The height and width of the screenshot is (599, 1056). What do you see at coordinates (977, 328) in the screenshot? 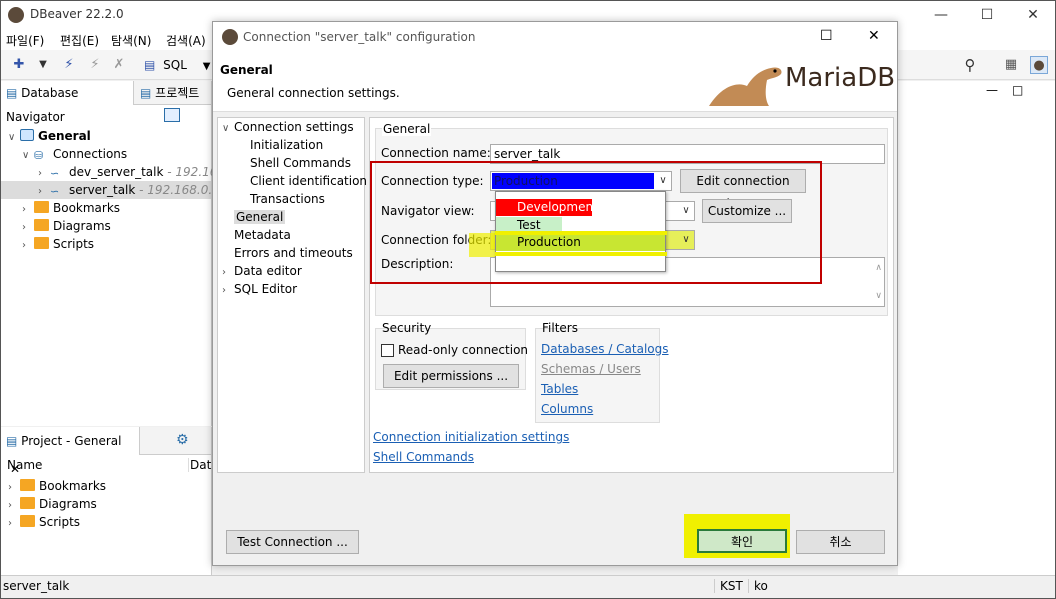
I see `editor-area: — □` at bounding box center [977, 328].